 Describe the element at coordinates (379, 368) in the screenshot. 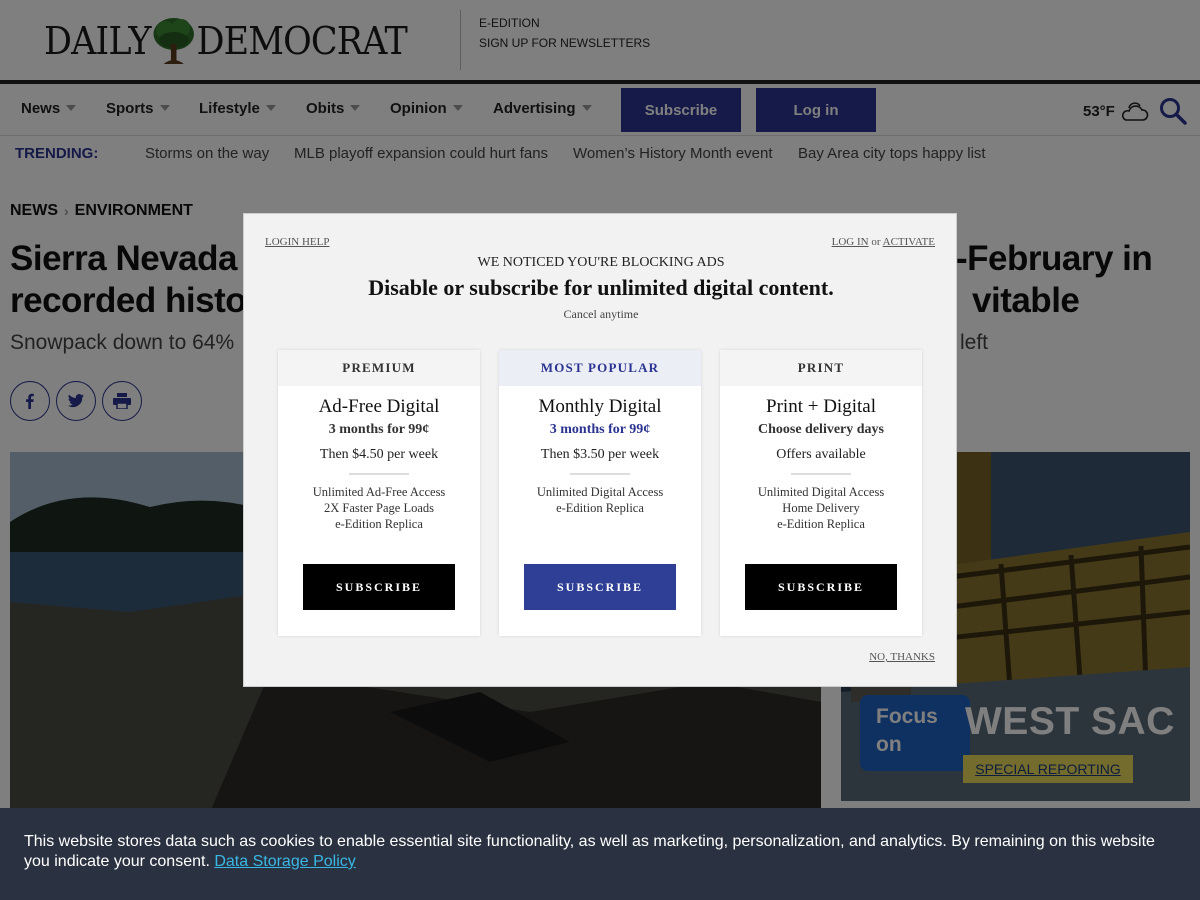

I see `plan-tag: PREMIUM` at that location.